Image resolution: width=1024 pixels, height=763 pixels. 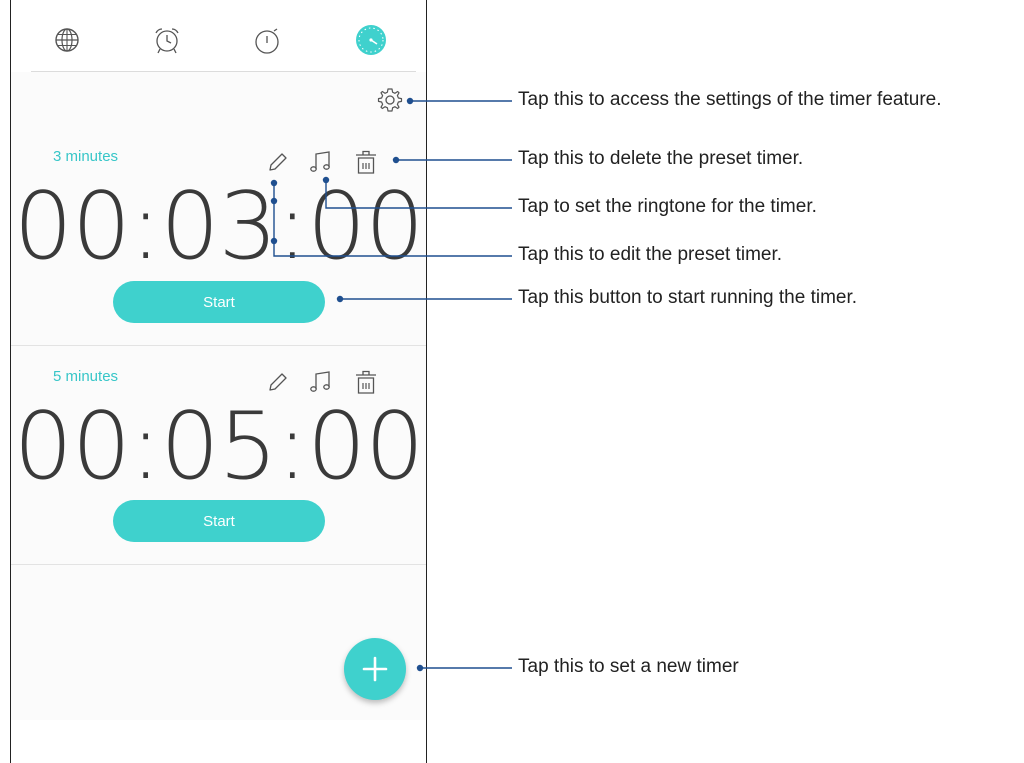 I want to click on plus-icon, so click(x=375, y=669).